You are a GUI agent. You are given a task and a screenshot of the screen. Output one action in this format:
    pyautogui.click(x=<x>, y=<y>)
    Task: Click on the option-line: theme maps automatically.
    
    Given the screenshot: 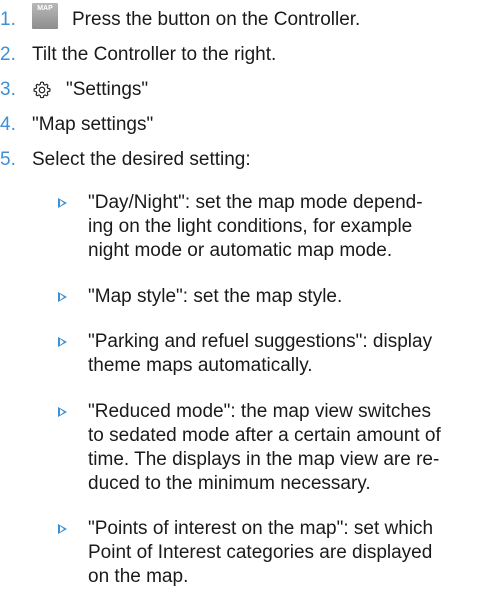 What is the action you would take?
    pyautogui.click(x=200, y=365)
    